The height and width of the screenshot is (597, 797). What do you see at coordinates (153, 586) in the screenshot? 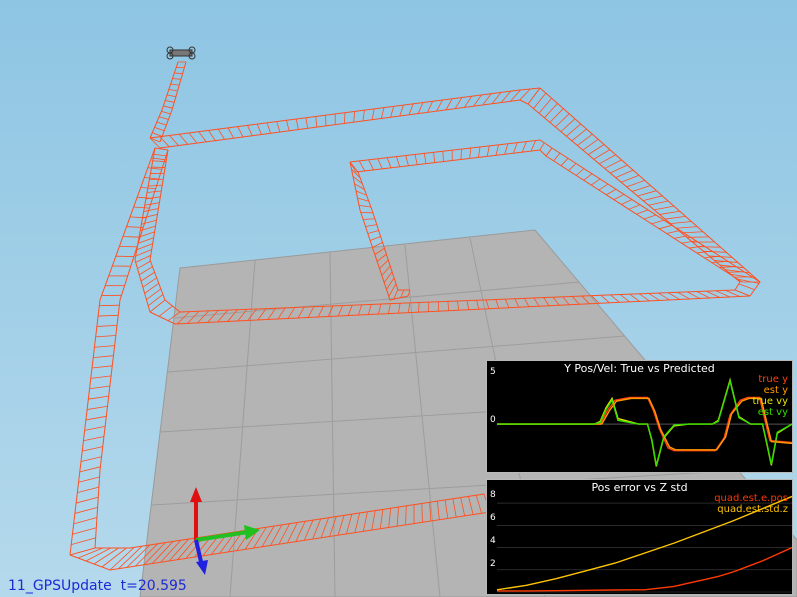
I see `sim-time: t=20.595` at bounding box center [153, 586].